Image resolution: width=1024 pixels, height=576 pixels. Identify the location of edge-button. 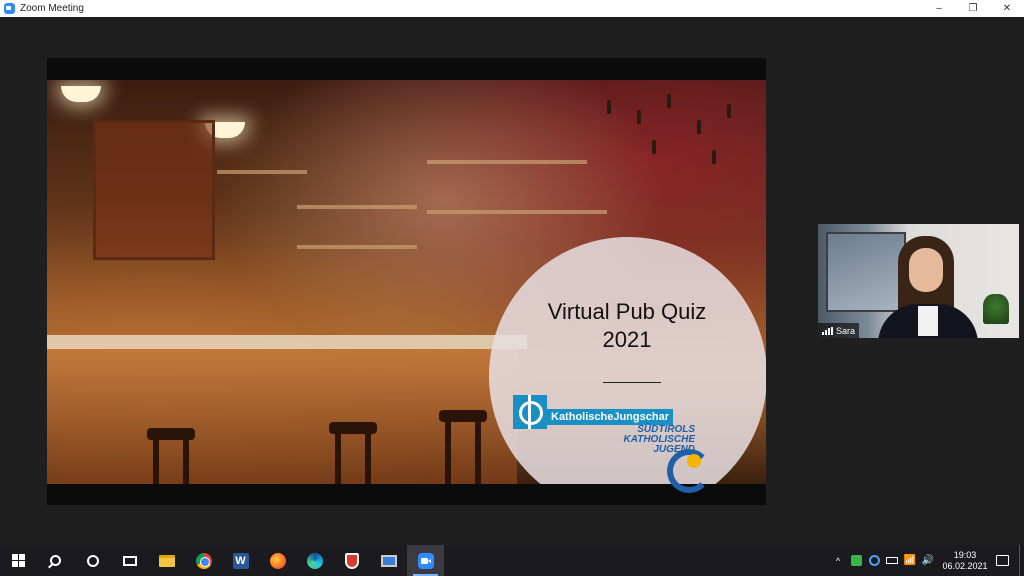
(314, 560).